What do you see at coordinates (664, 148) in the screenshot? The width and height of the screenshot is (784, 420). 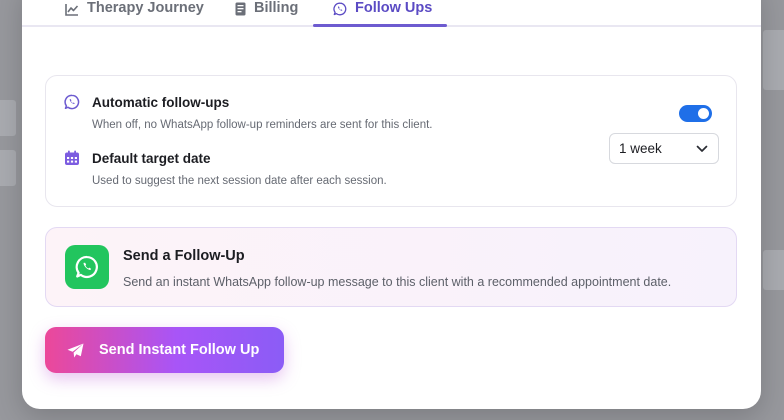 I see `target-date-select: 1 week` at bounding box center [664, 148].